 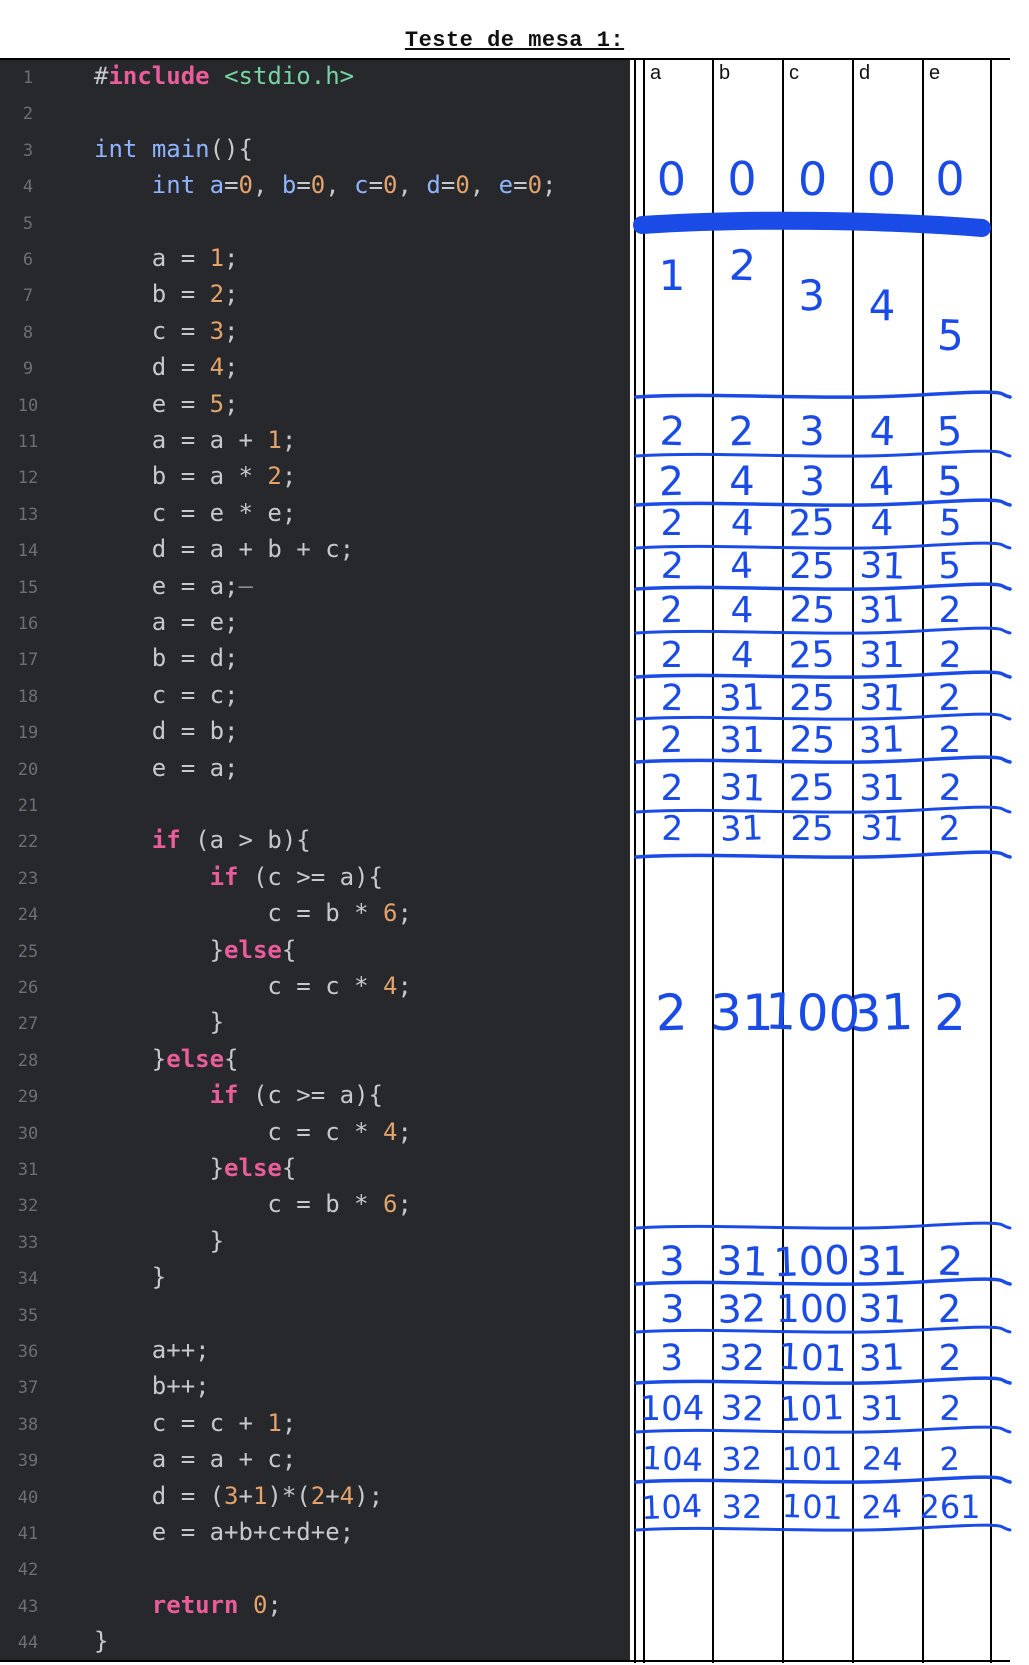 What do you see at coordinates (672, 275) in the screenshot?
I see `handwritten-value: 1` at bounding box center [672, 275].